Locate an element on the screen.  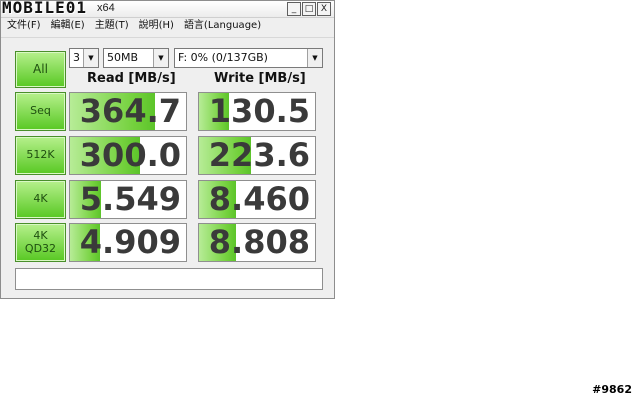
menu-edit: 編輯(E) is located at coordinates (68, 26).